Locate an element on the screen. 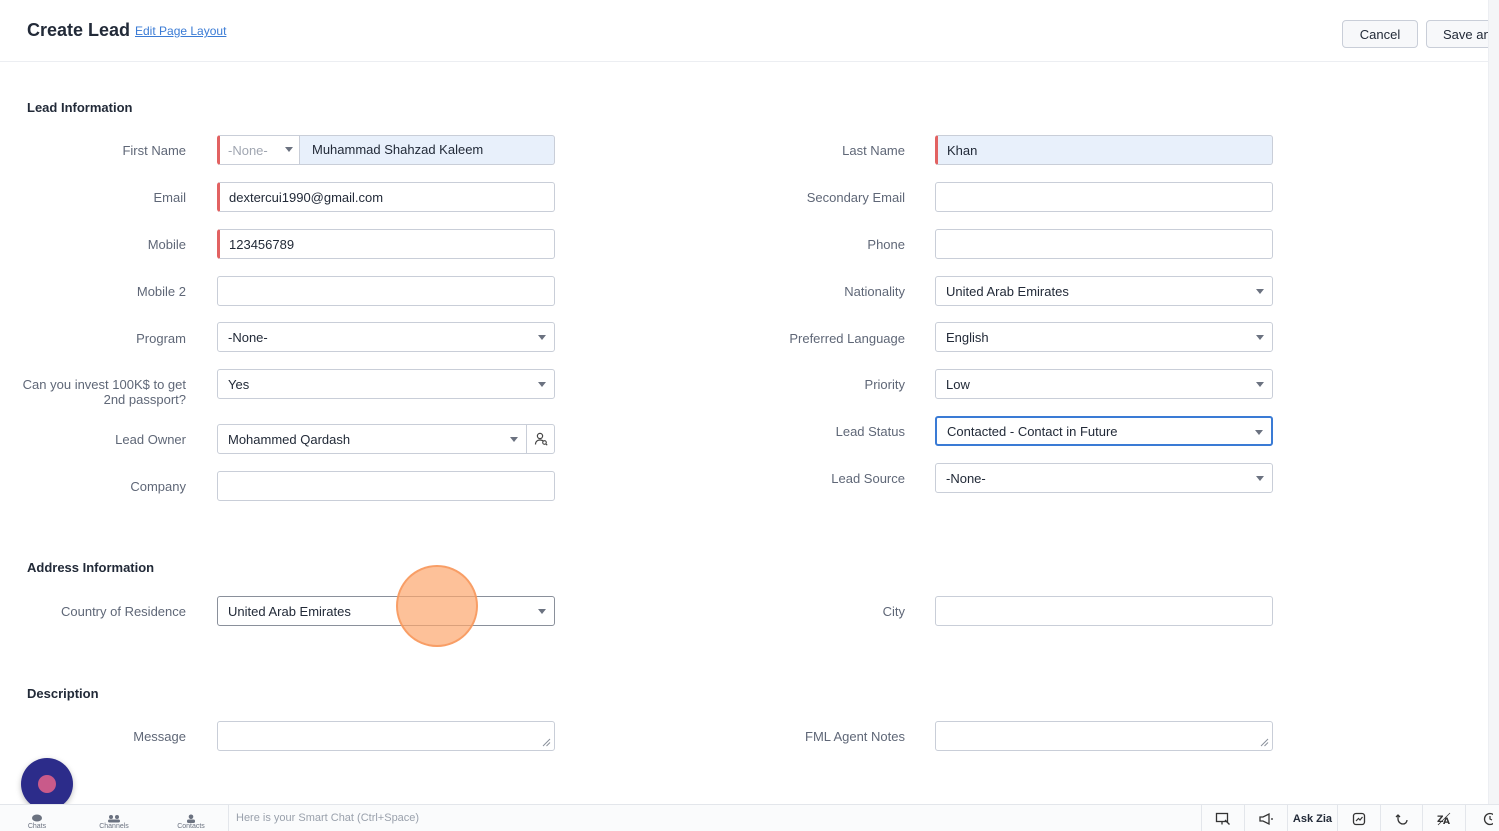  lead-owner-value: Mohammed Qardash is located at coordinates (289, 439).